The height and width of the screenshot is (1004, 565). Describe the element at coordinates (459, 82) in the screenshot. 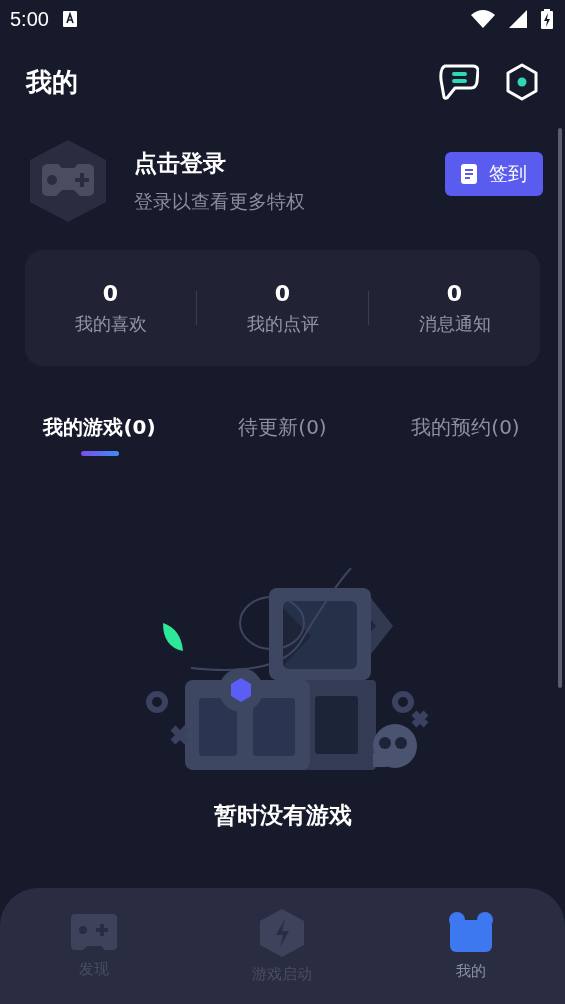

I see `message-icon` at that location.